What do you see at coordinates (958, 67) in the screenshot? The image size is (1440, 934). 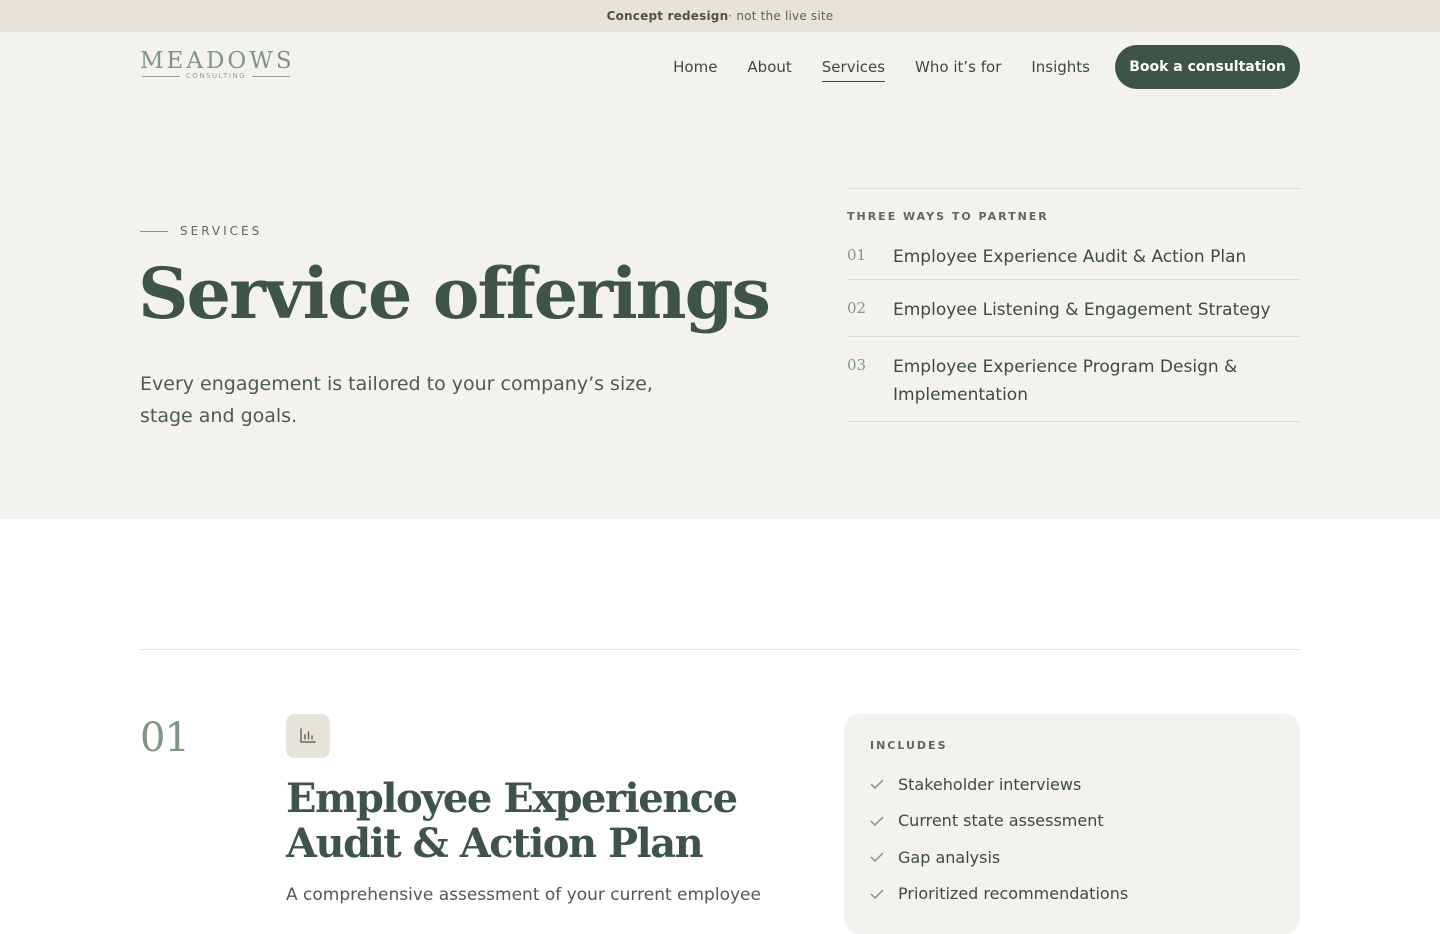 I see `nav-who-its-for: Who it’s for` at bounding box center [958, 67].